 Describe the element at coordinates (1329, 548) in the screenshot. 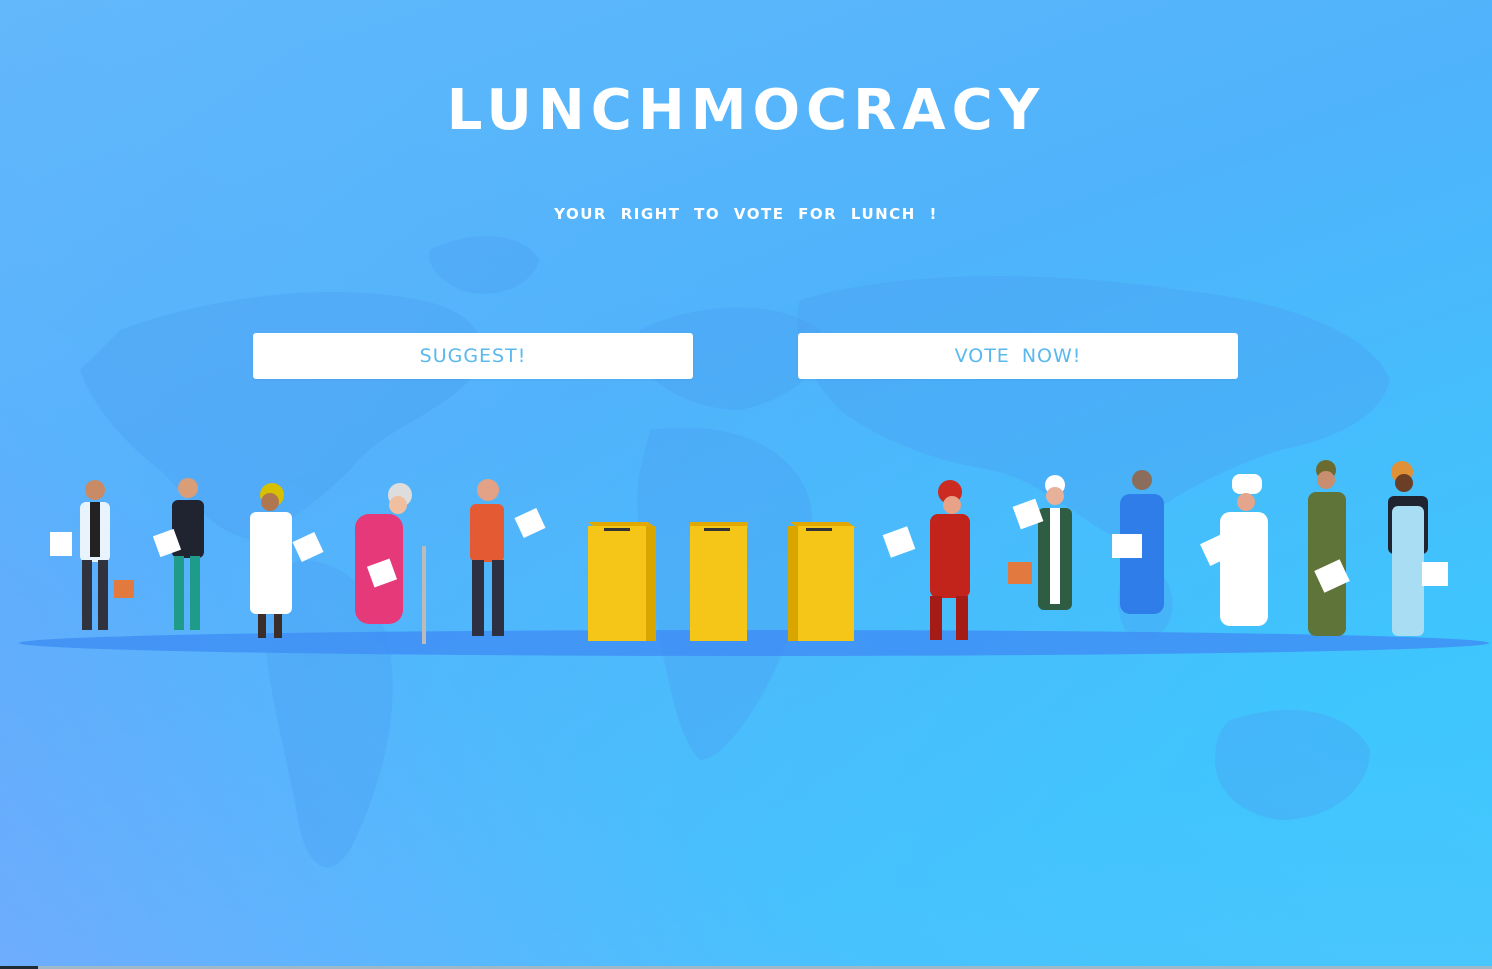

I see `voter-soldier` at that location.